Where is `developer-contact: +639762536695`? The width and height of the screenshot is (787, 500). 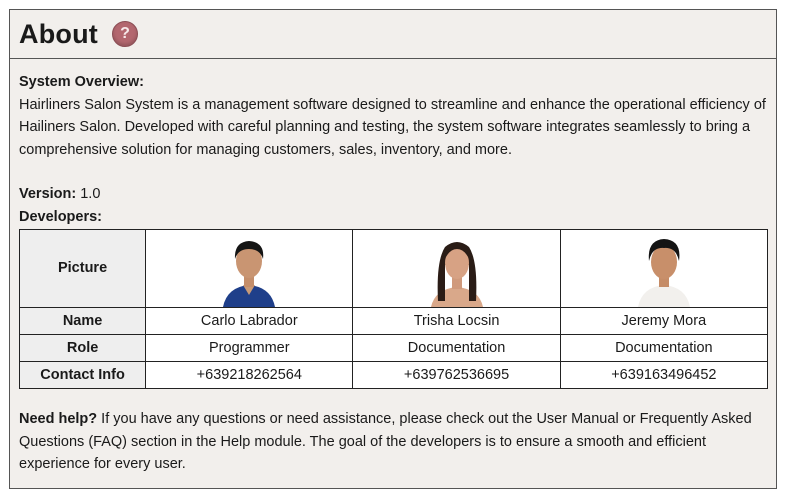 developer-contact: +639762536695 is located at coordinates (456, 375).